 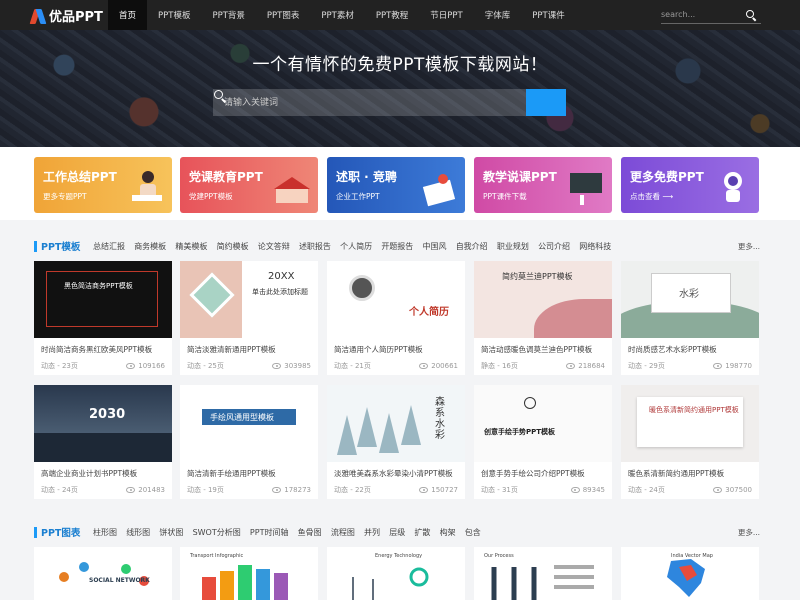 I want to click on template-title: 时尚质感艺术水彩PPT模板, so click(x=692, y=349).